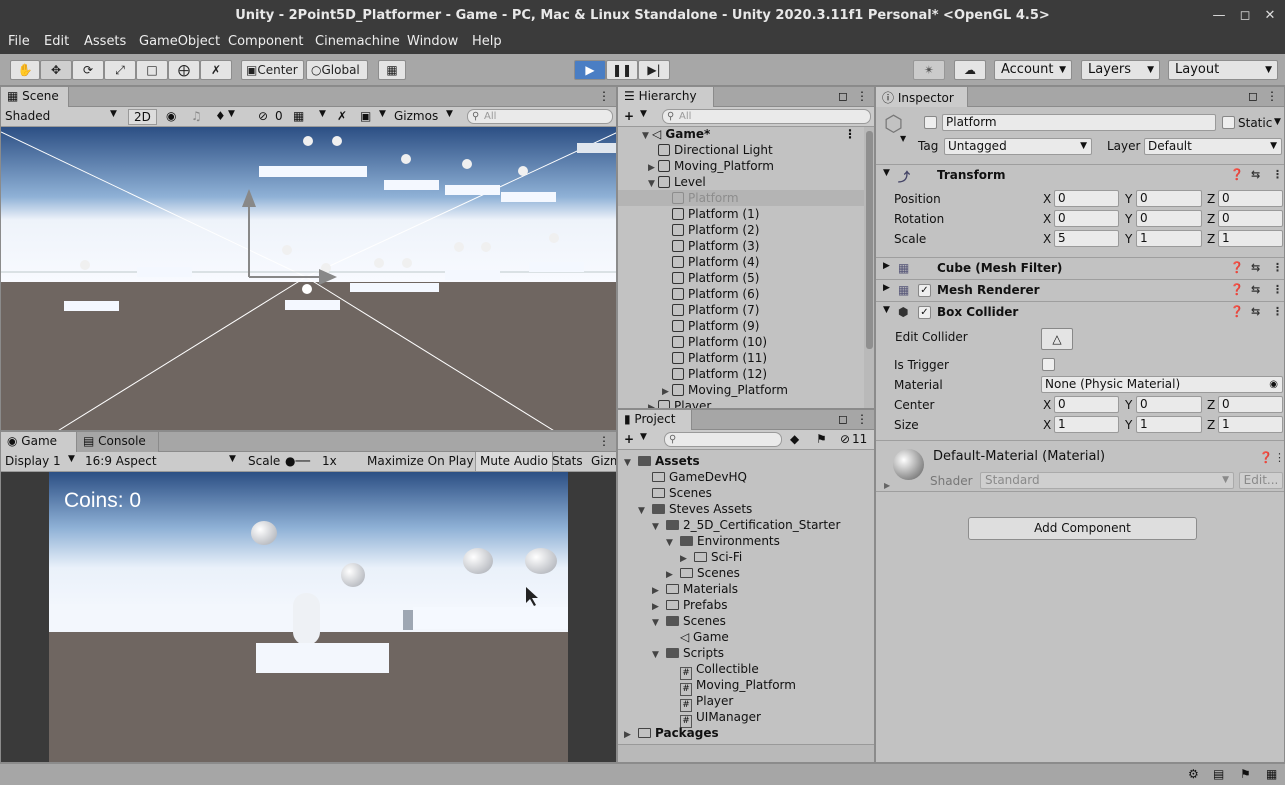 Image resolution: width=1285 pixels, height=785 pixels. What do you see at coordinates (307, 289) in the screenshot?
I see `player-capsule` at bounding box center [307, 289].